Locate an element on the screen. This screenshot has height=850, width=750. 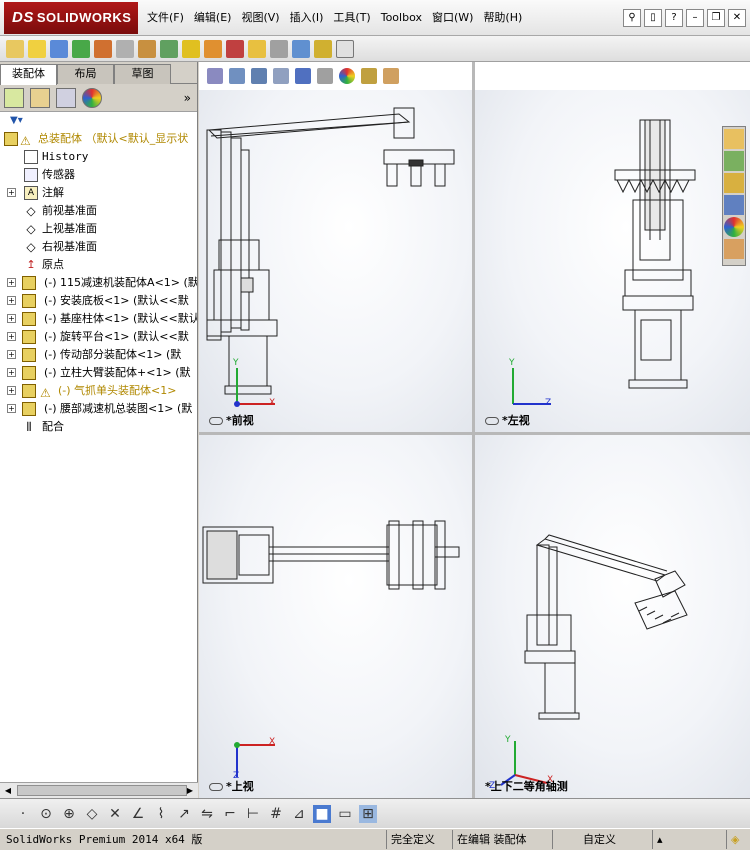
menu-file: 文件(F) is located at coordinates (165, 18).